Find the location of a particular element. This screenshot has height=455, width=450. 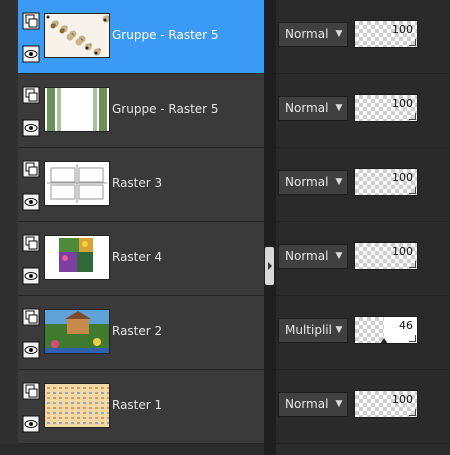

blend-mode-select: Multiplikatic ▼ is located at coordinates (313, 330).